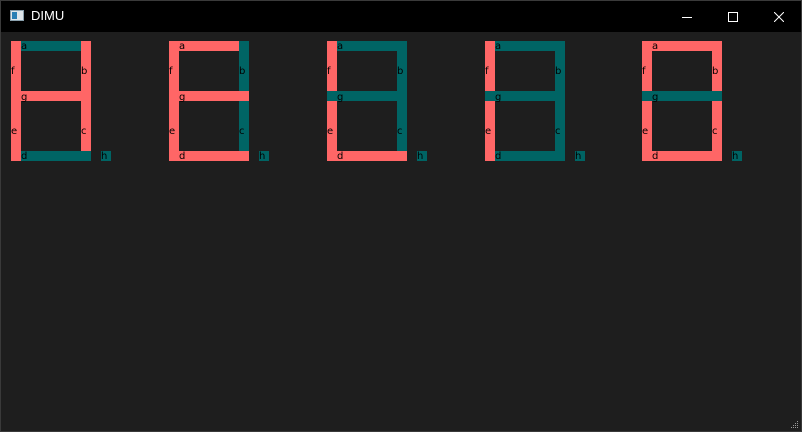  I want to click on close-button, so click(779, 16).